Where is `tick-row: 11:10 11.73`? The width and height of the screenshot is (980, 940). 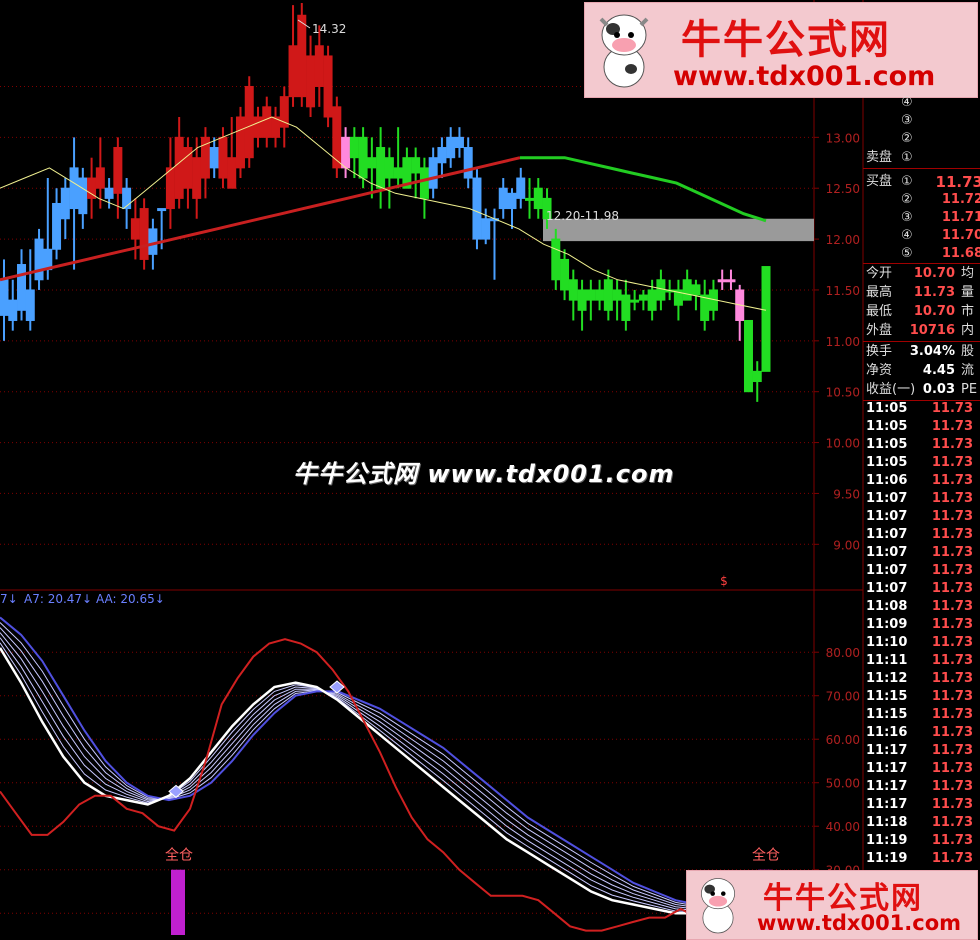 tick-row: 11:10 11.73 is located at coordinates (921, 643).